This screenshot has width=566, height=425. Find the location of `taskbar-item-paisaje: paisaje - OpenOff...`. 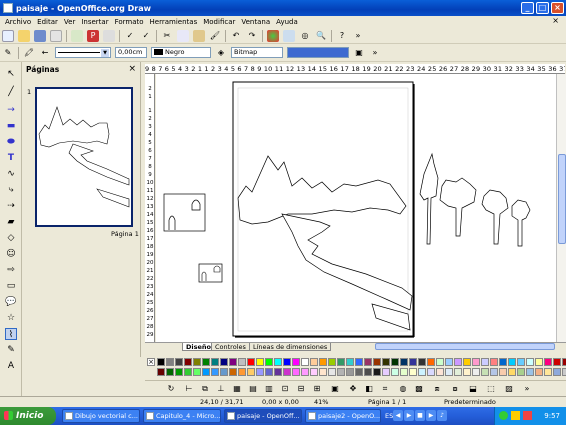

taskbar-item-paisaje: paisaje - OpenOff... is located at coordinates (263, 416).